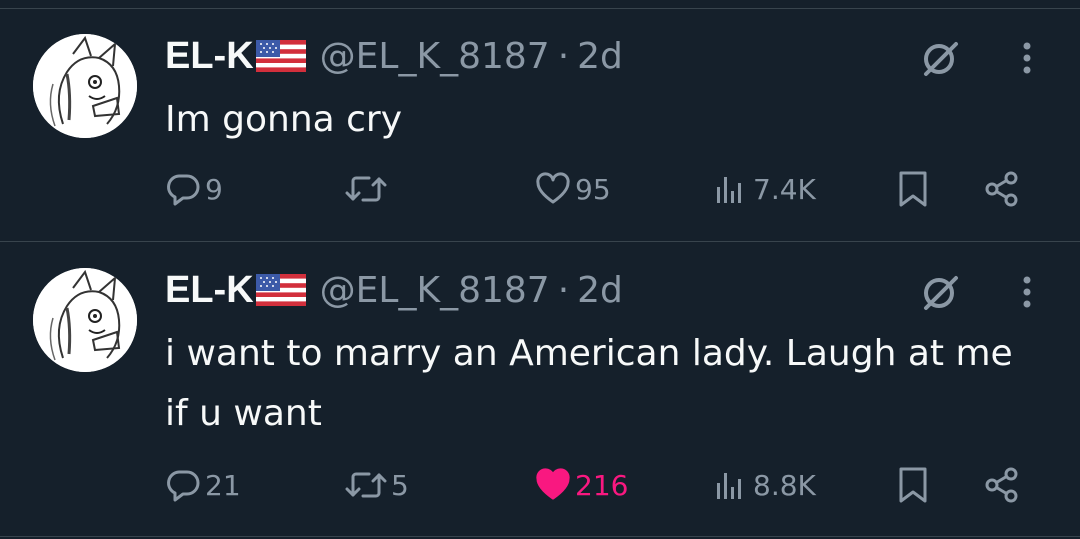 The width and height of the screenshot is (1080, 539). I want to click on view-count: 8.8K, so click(784, 485).